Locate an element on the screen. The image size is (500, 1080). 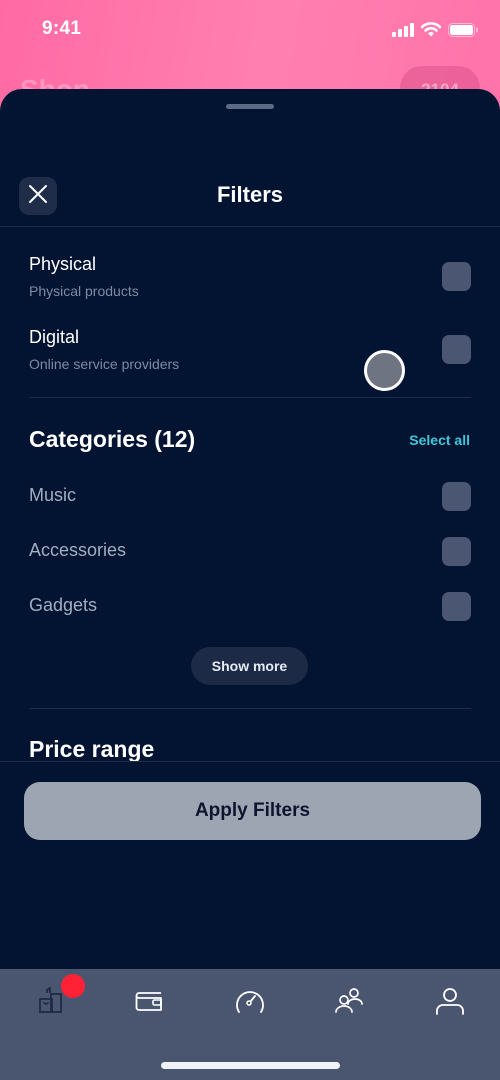
sheet-grabber is located at coordinates (250, 106).